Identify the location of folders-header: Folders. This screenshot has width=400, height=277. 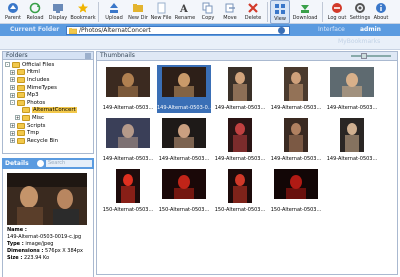
(48, 55).